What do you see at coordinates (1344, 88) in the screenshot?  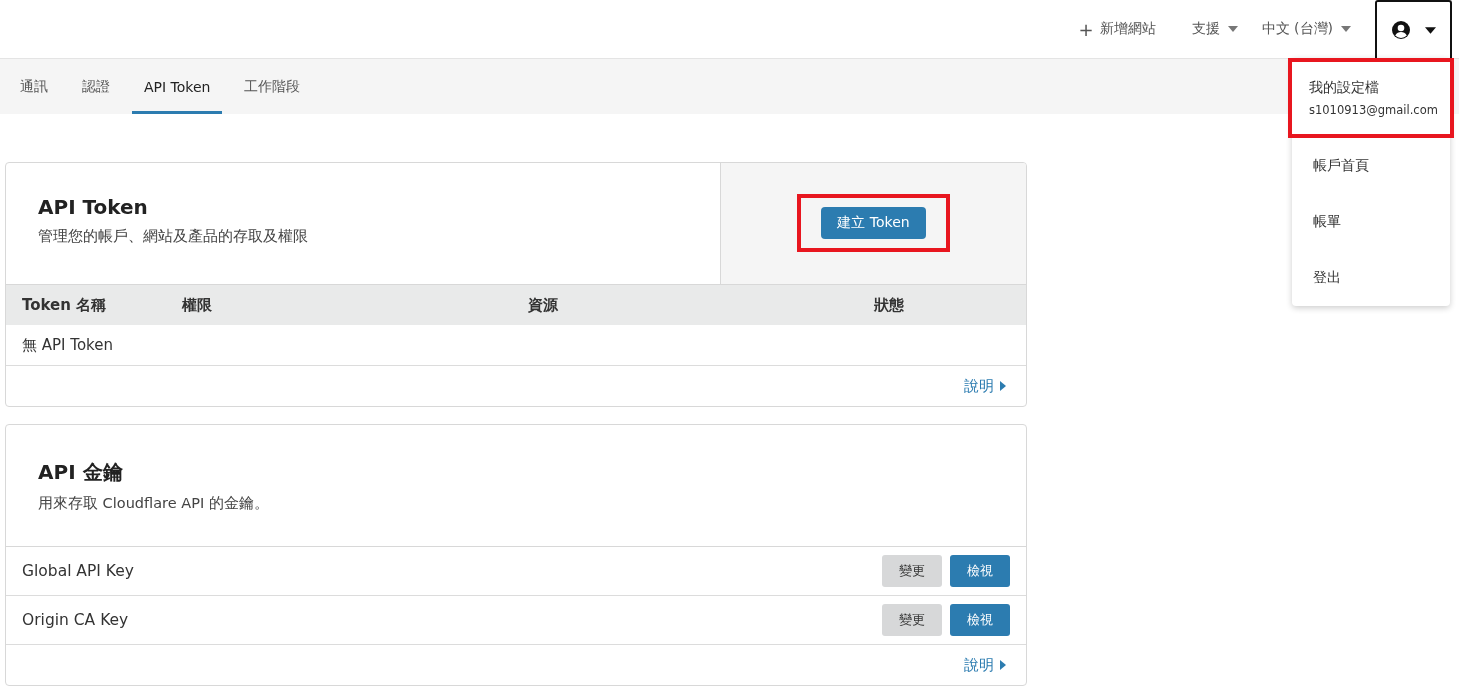 I see `menu-item-label: 我的設定檔` at bounding box center [1344, 88].